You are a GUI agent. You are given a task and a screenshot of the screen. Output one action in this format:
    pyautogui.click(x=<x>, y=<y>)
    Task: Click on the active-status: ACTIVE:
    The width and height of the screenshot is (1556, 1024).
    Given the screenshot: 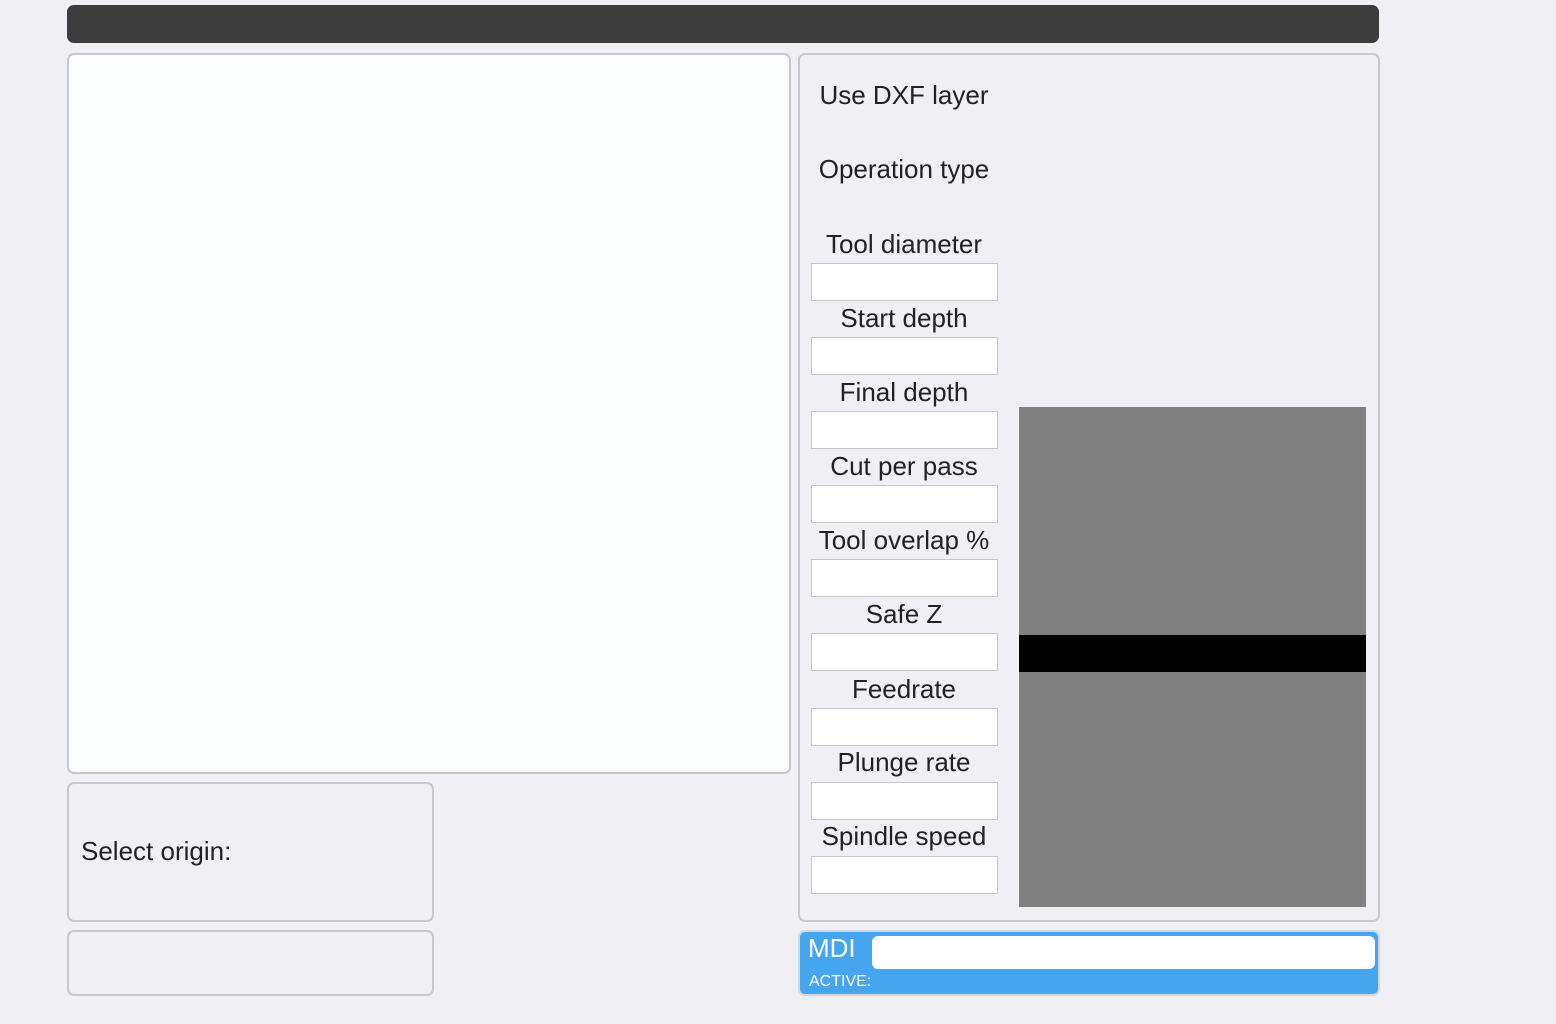 What is the action you would take?
    pyautogui.click(x=840, y=982)
    